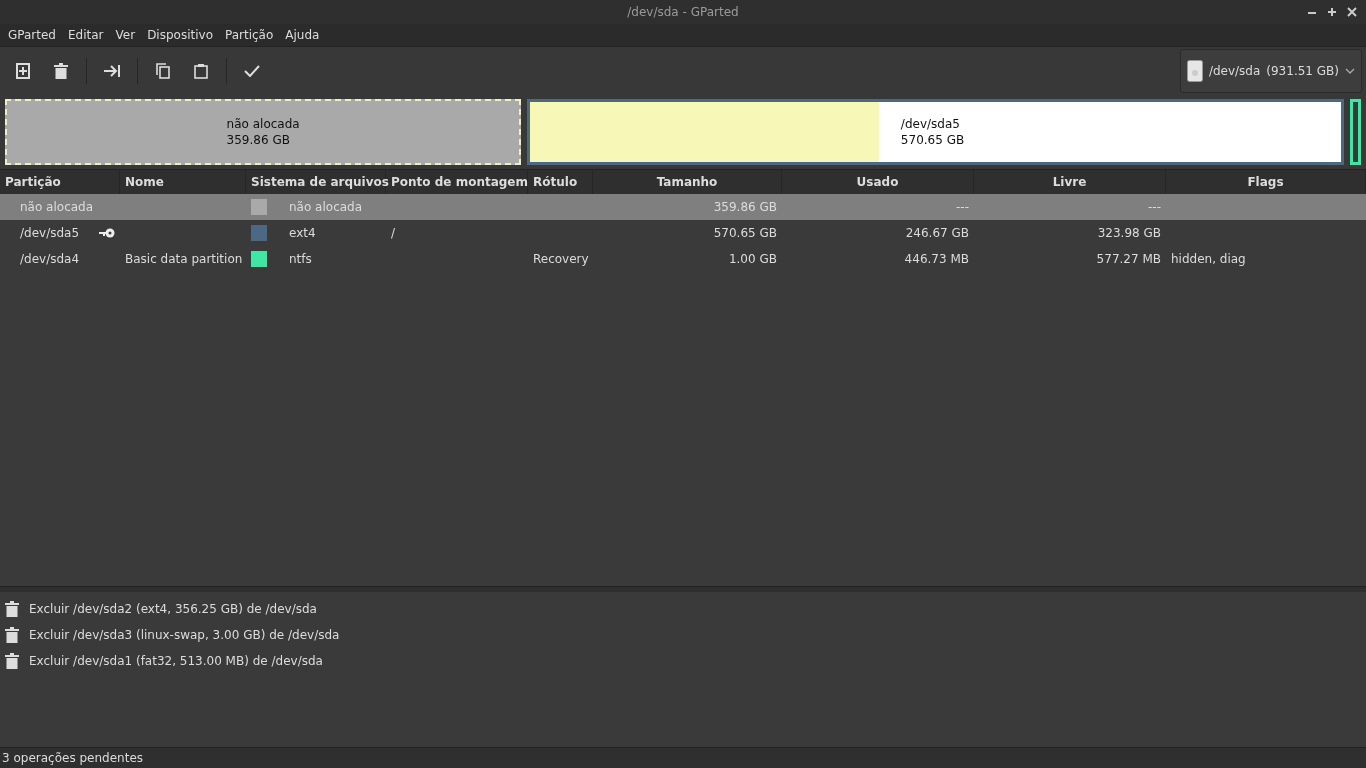 The width and height of the screenshot is (1366, 768). I want to click on table-cell: /dev/sda4, so click(50, 259).